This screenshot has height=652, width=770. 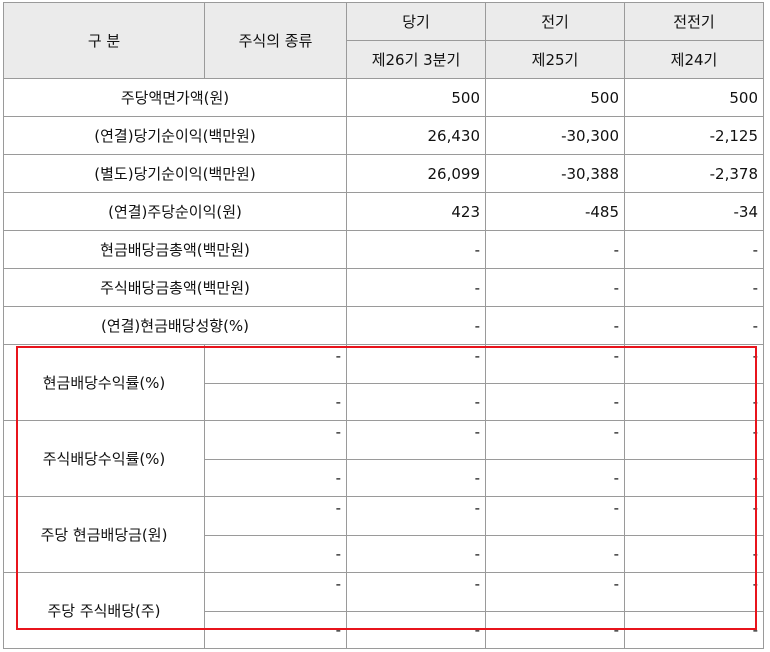 I want to click on table-row: 현금배당금총액(백만원) - - -, so click(x=383, y=249).